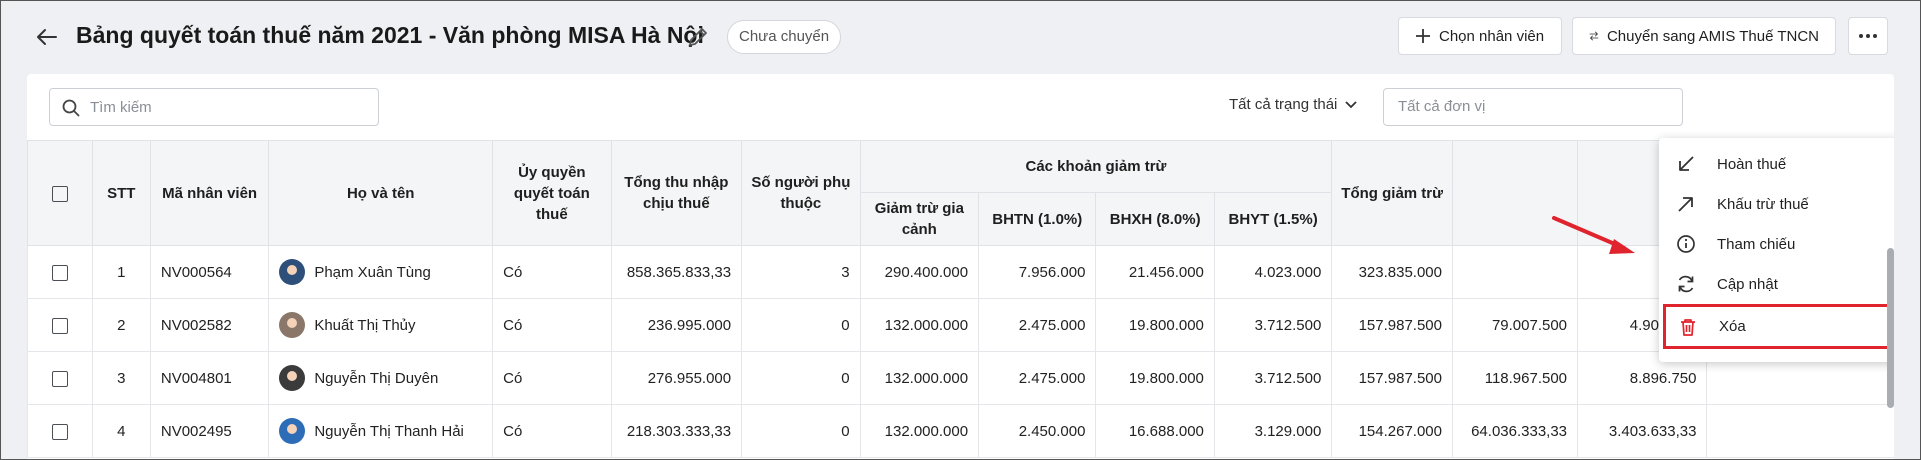 This screenshot has height=460, width=1921. I want to click on header-total-deduction: Tổng giảm trừ, so click(1392, 193).